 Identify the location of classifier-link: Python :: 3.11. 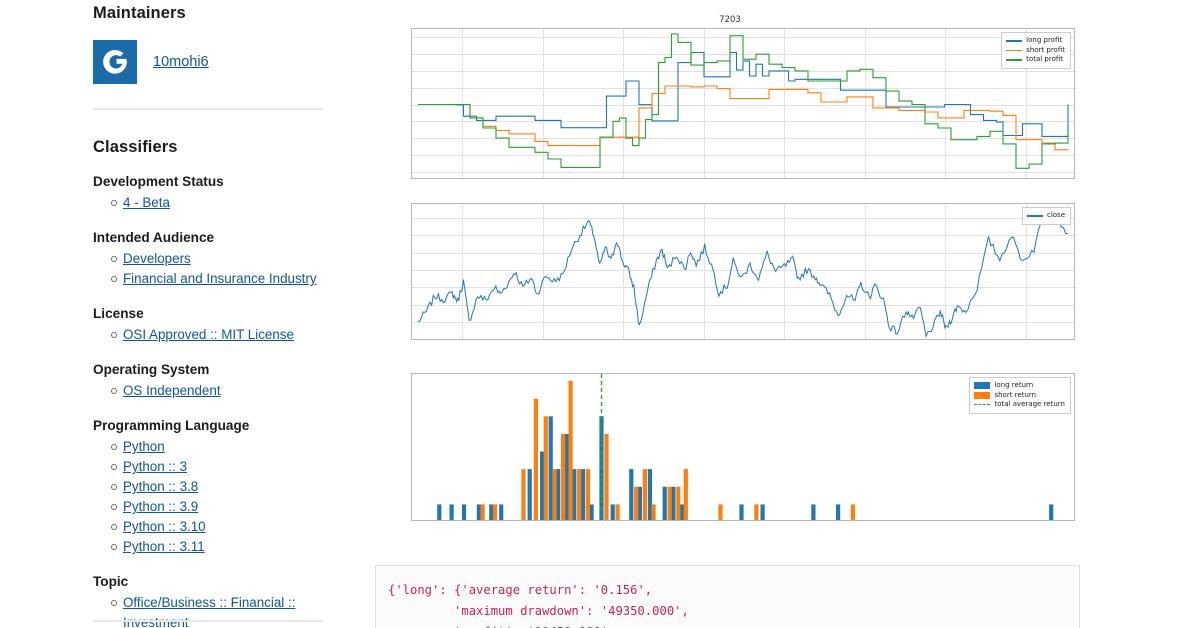
(164, 546).